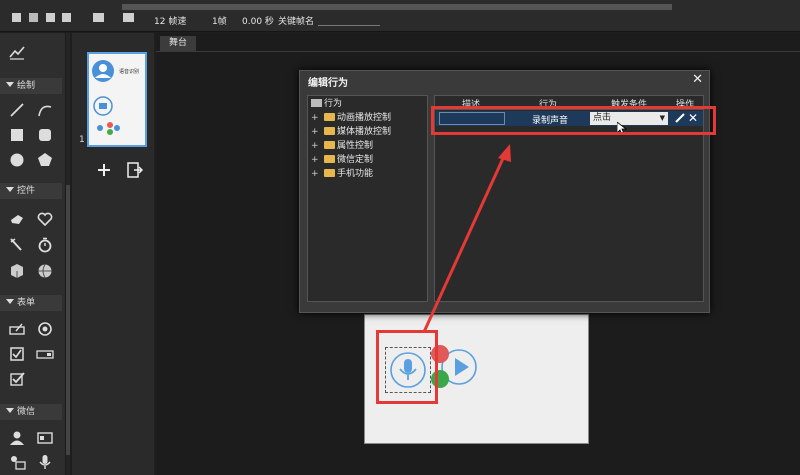 The width and height of the screenshot is (800, 475). I want to click on circle-tool-icon, so click(17, 160).